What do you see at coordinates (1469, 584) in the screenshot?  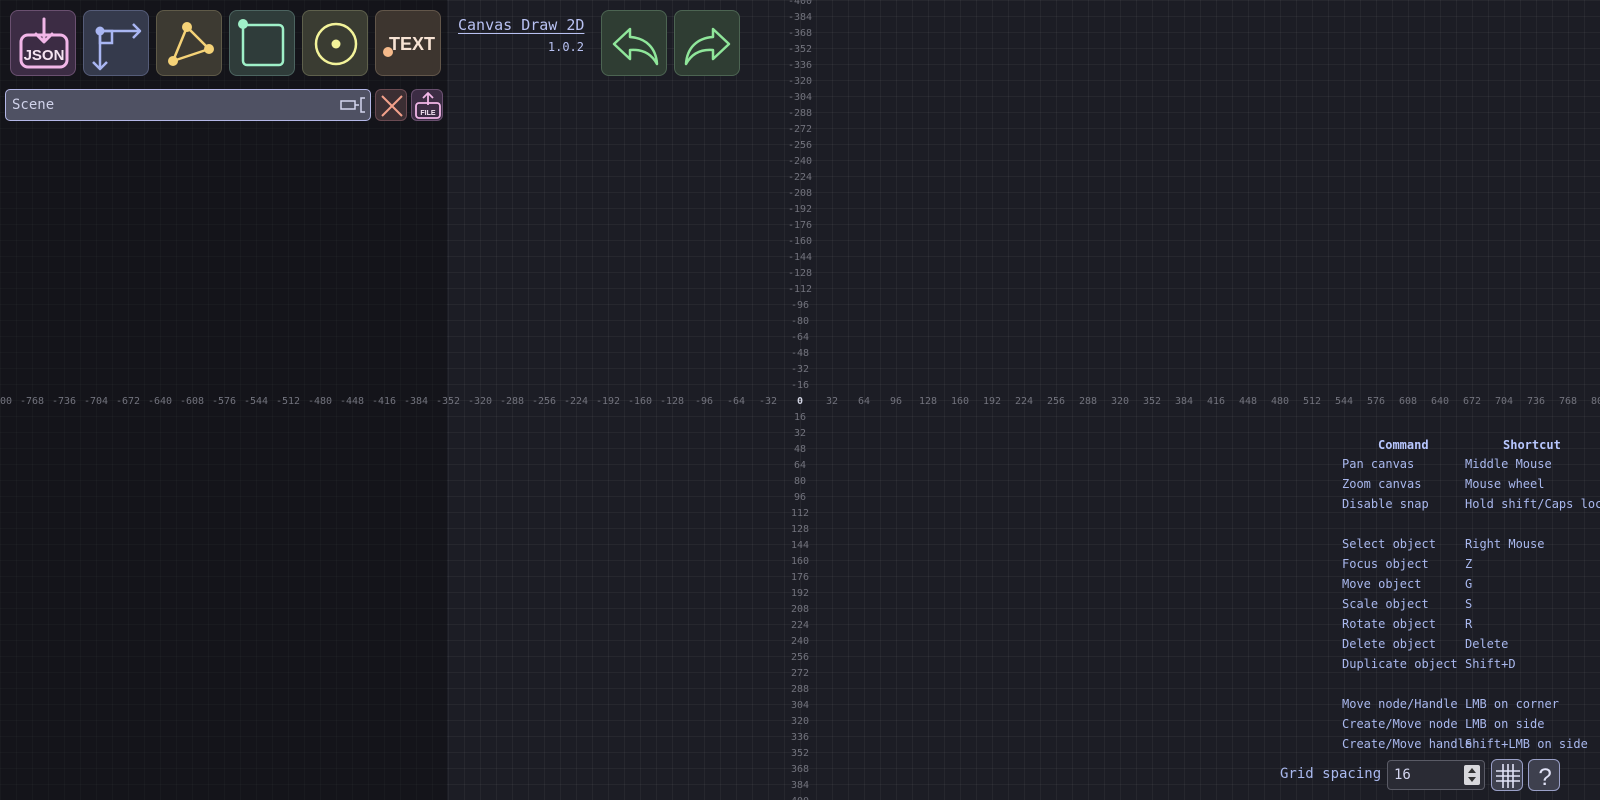 I see `shortcut-key: G` at bounding box center [1469, 584].